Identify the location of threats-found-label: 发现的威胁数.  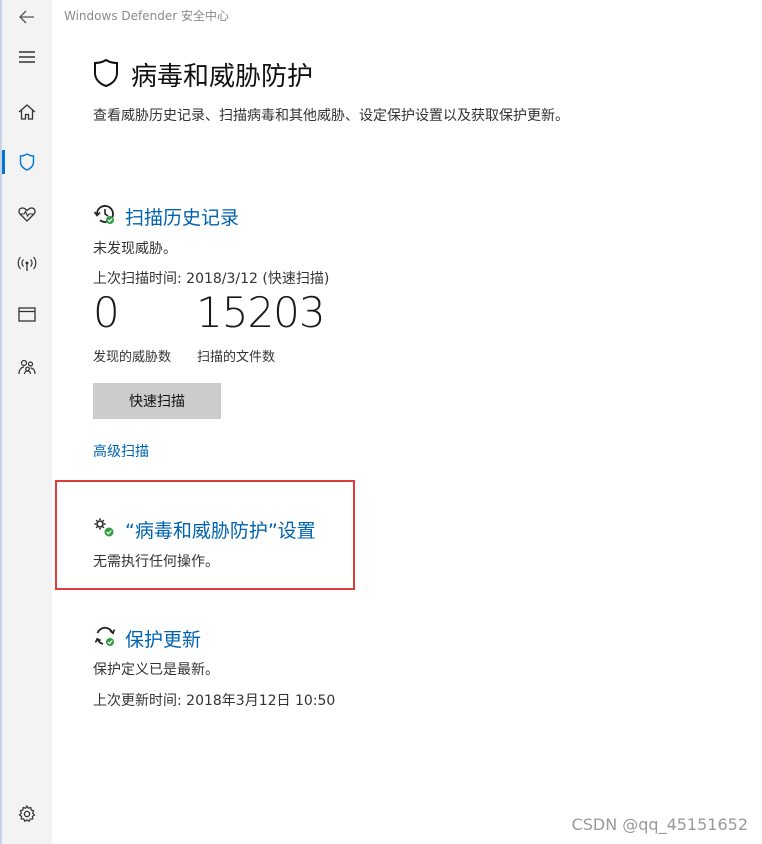
(132, 357).